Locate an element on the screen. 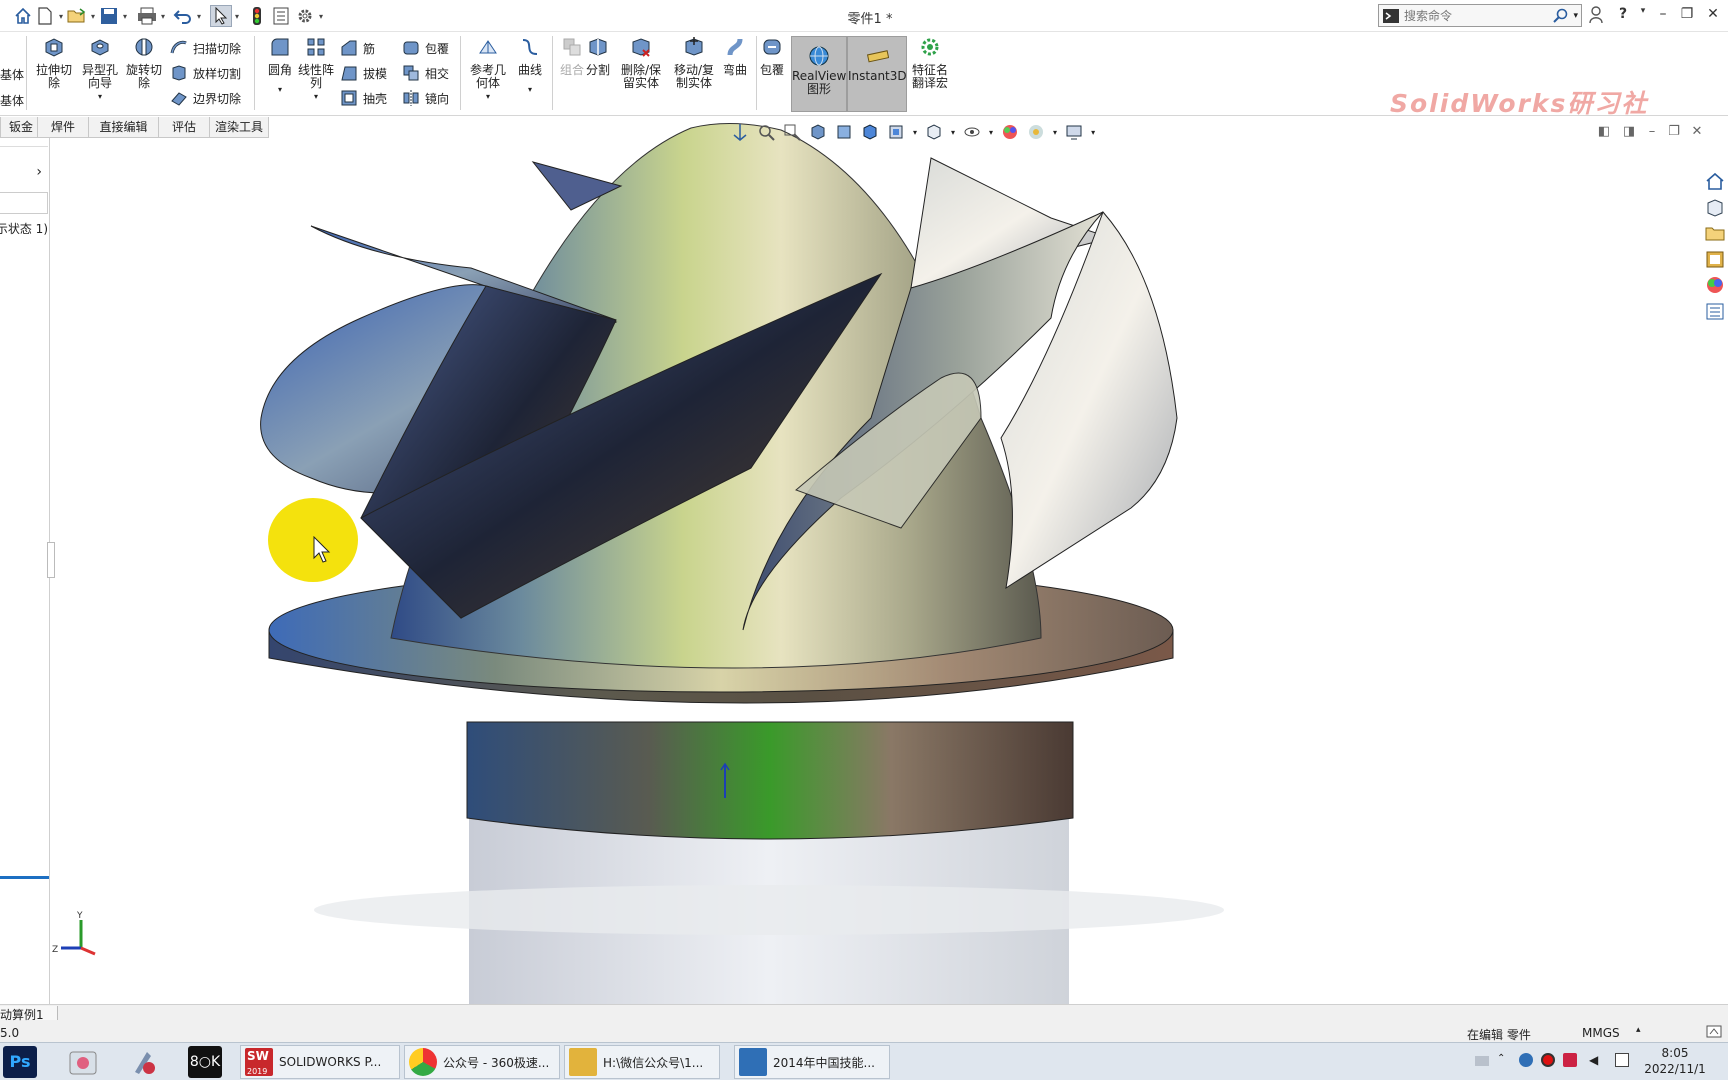 Image resolution: width=1728 pixels, height=1080 pixels. section-view-icon is located at coordinates (818, 132).